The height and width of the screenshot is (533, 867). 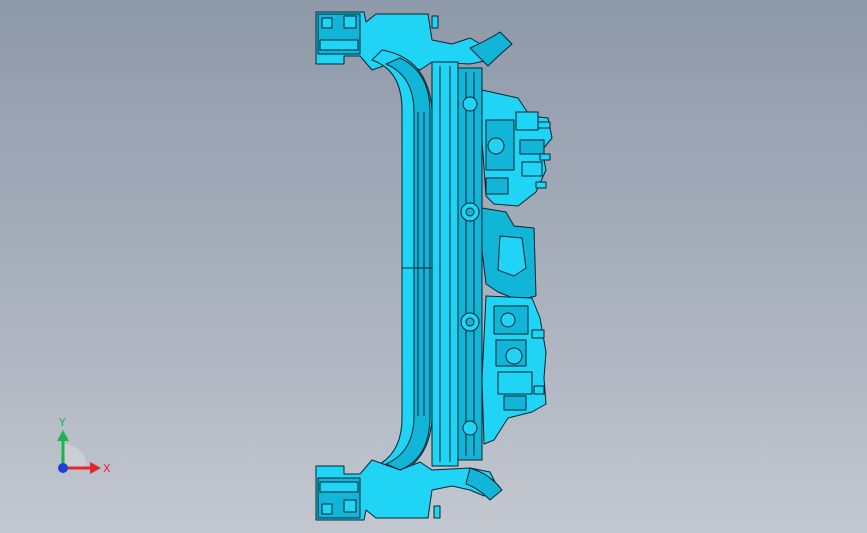 I want to click on y-axis-label: Y, so click(x=62, y=422).